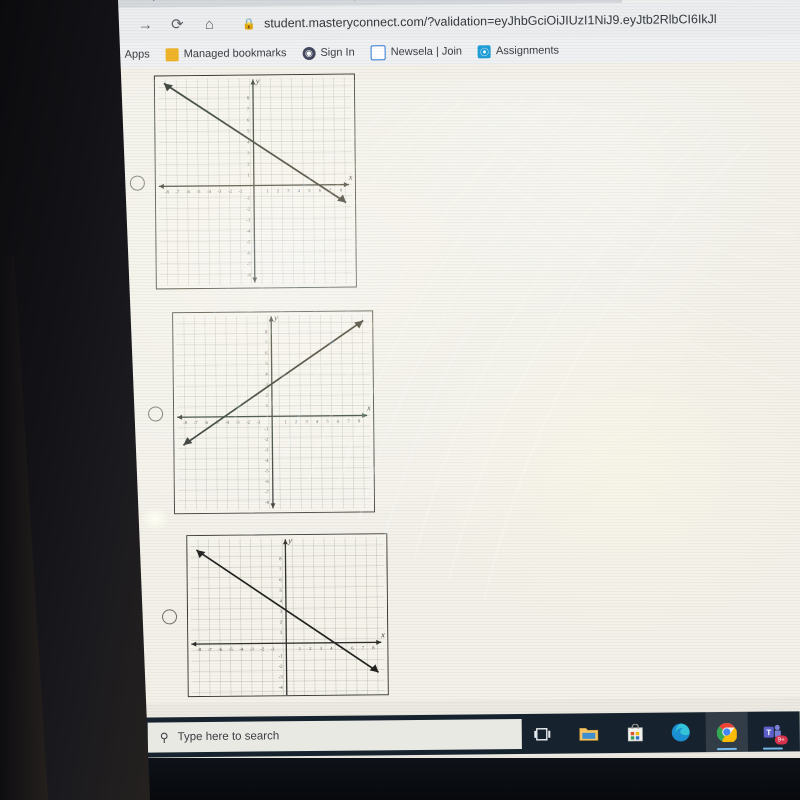 The height and width of the screenshot is (800, 800). I want to click on reload-icon: ⟳, so click(177, 24).